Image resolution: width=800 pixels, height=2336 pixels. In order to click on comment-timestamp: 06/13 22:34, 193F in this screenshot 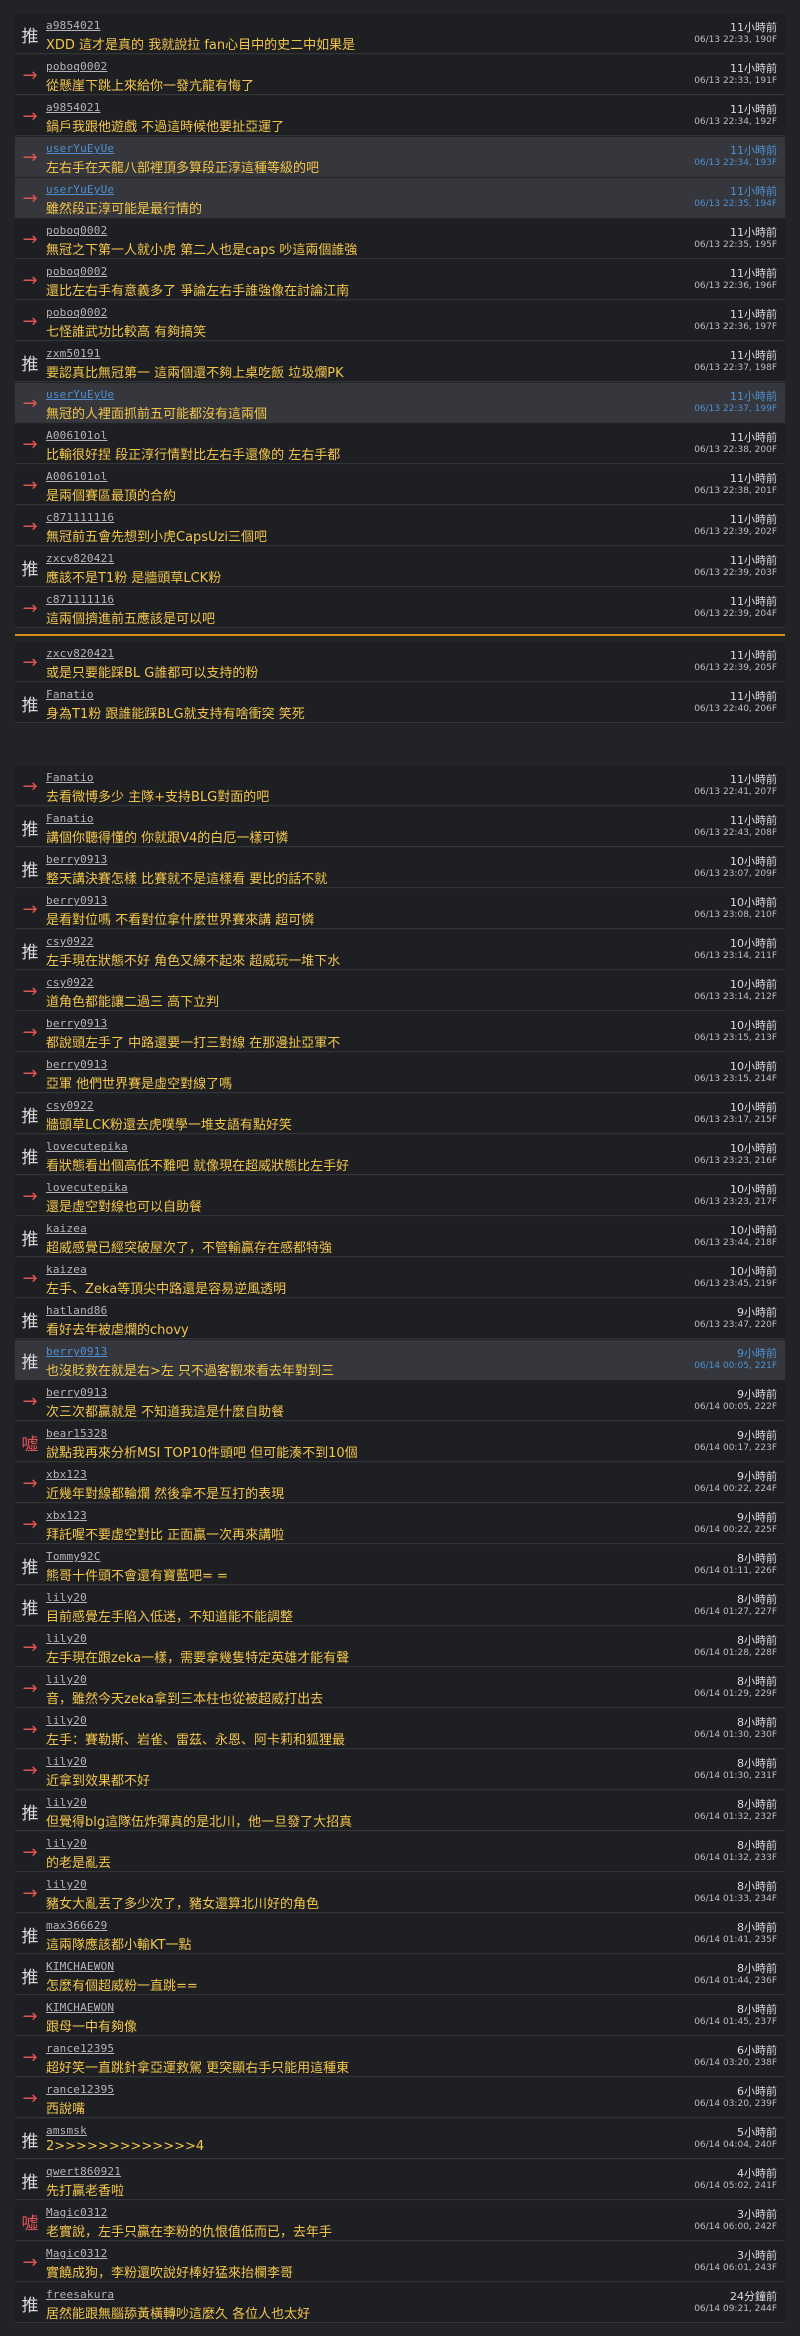, I will do `click(735, 163)`.